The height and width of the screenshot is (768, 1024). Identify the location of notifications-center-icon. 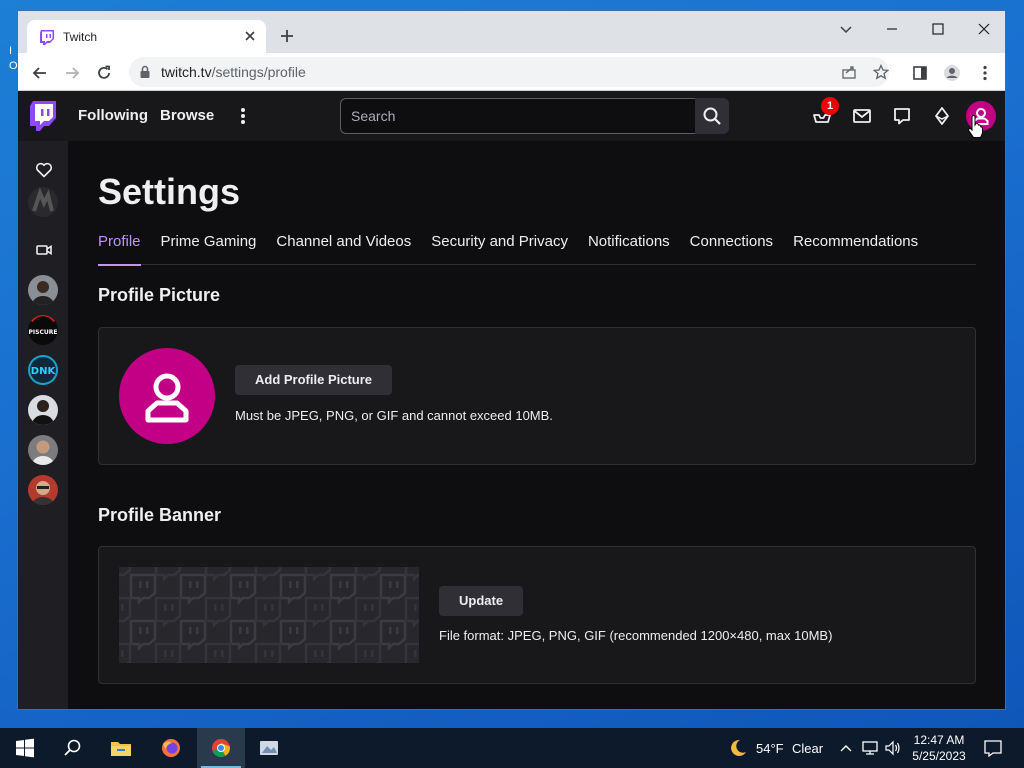
(993, 748).